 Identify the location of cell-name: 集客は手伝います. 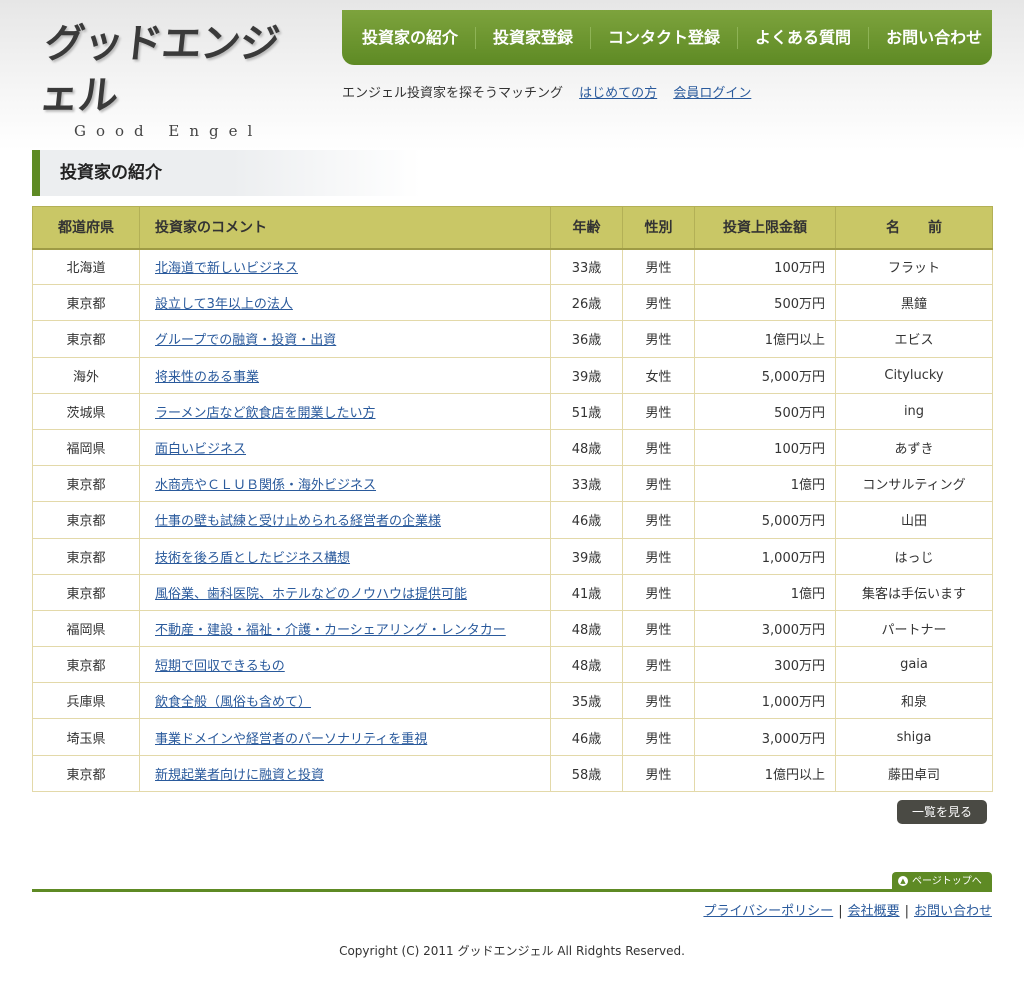
(914, 592).